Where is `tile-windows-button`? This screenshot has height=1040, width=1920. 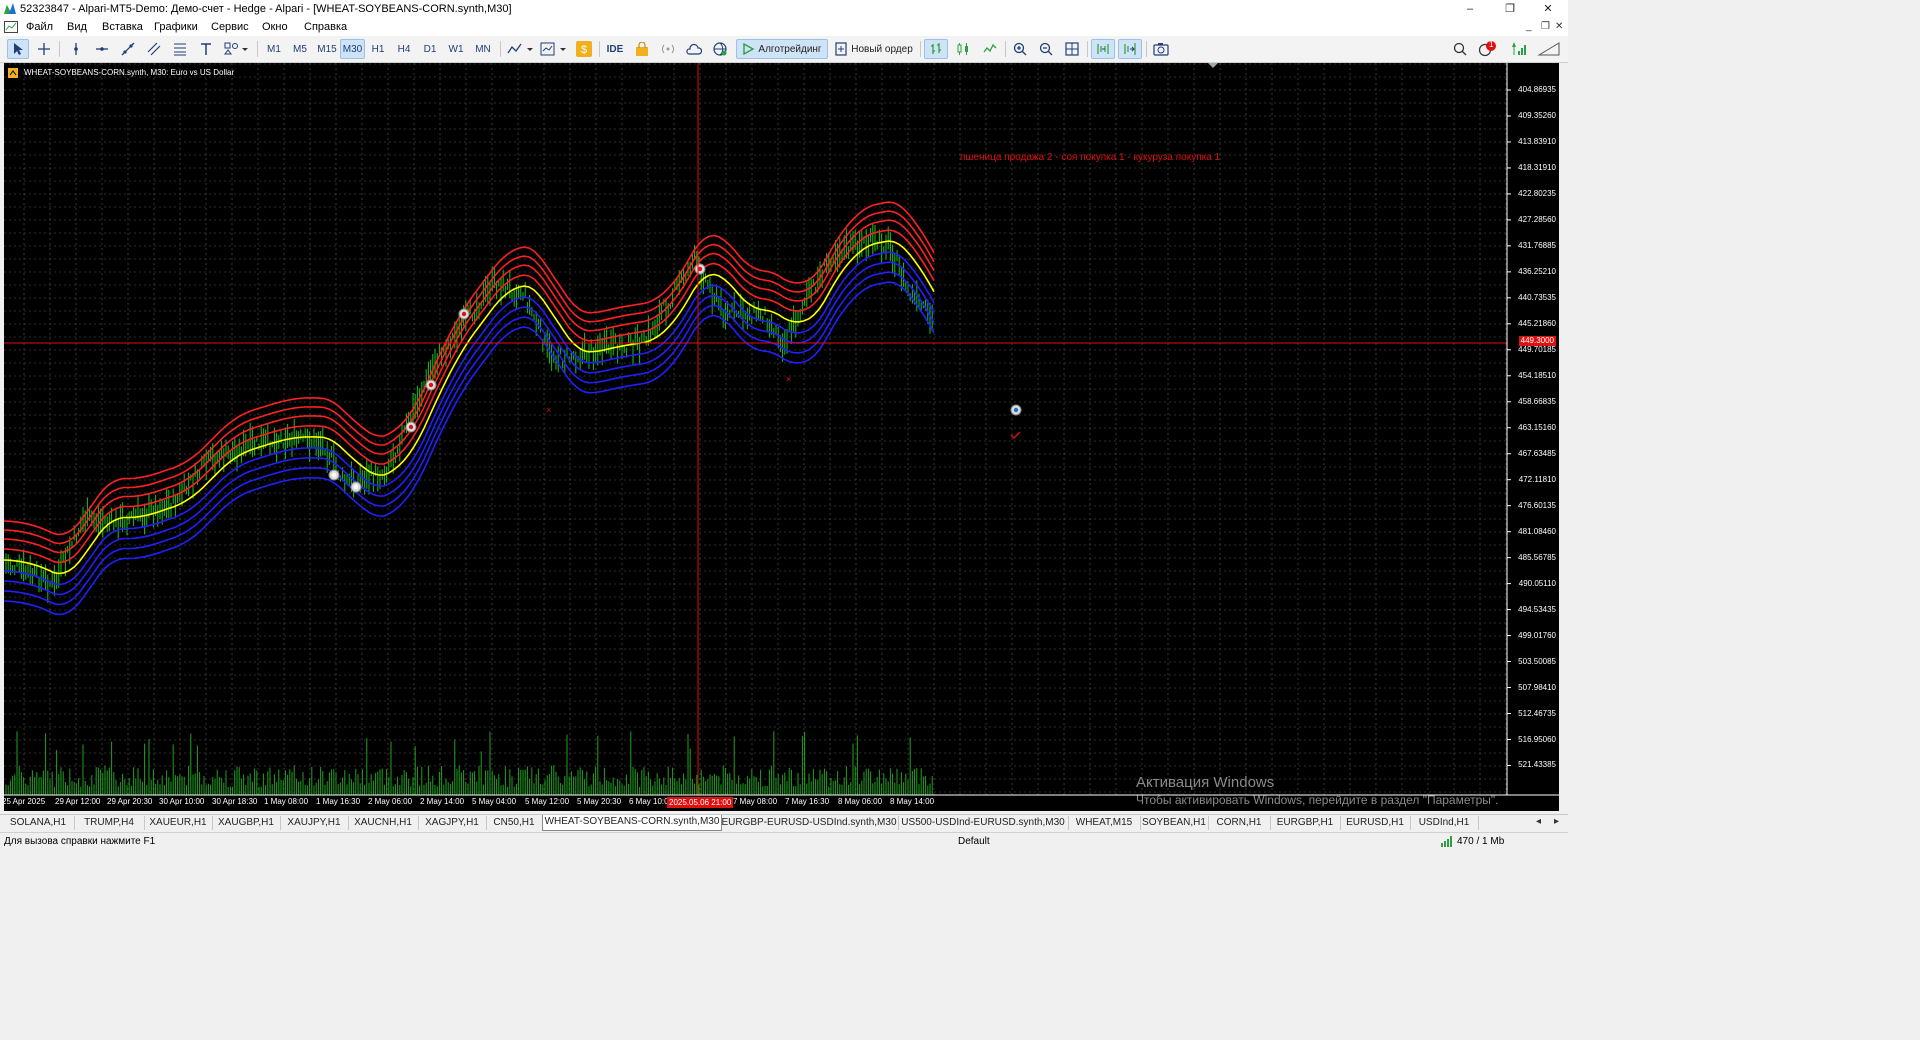 tile-windows-button is located at coordinates (1072, 49).